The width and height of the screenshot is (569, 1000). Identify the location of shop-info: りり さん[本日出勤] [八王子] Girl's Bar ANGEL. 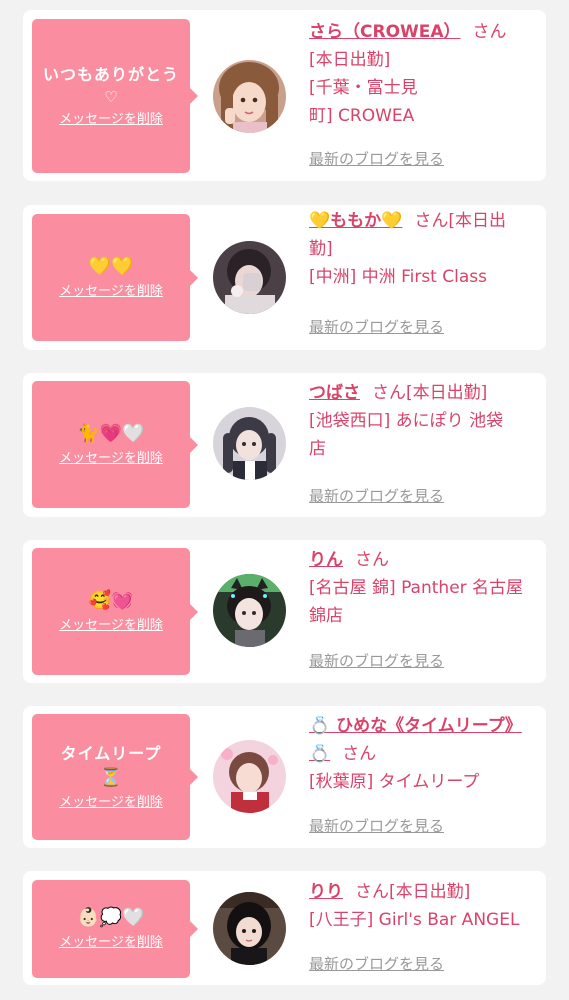
(424, 906).